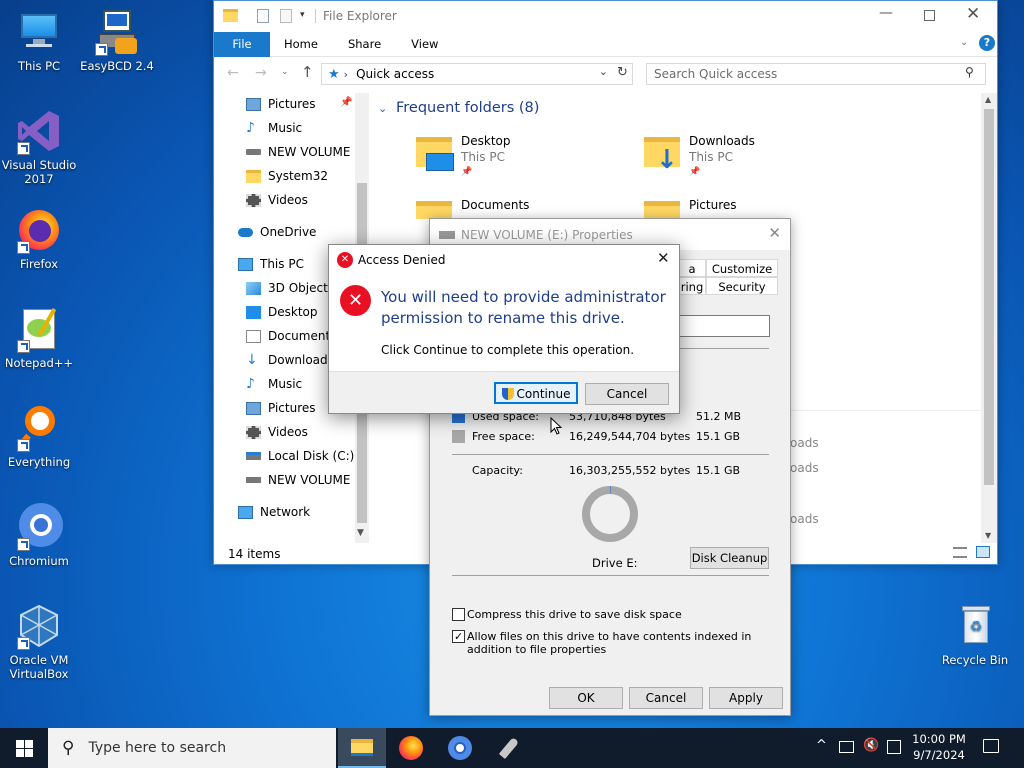  Describe the element at coordinates (281, 408) in the screenshot. I see `nav-item-pictures: Pictures` at that location.